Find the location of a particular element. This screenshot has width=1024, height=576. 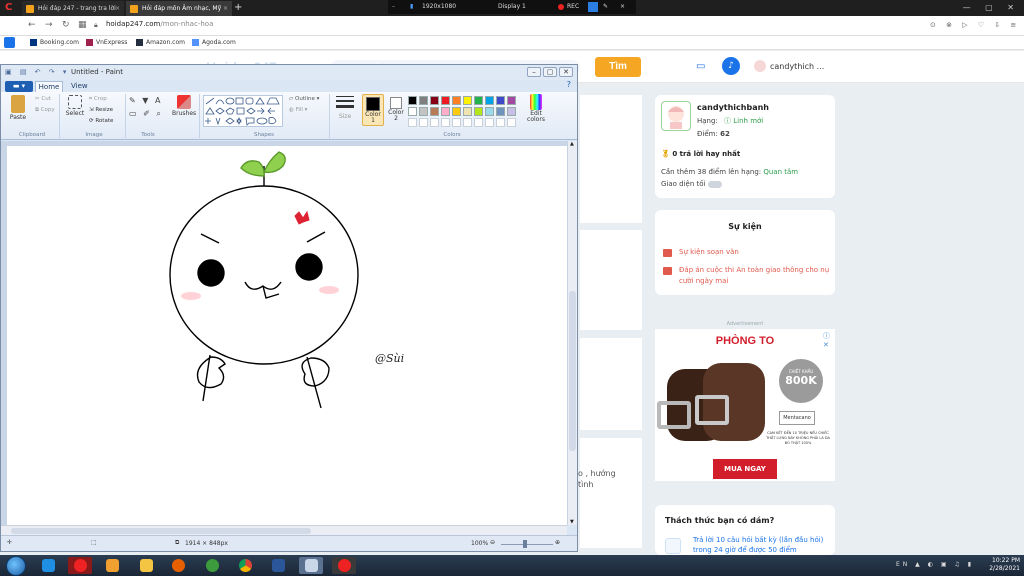

bookmark-agoda: Agoda.com is located at coordinates (214, 43).